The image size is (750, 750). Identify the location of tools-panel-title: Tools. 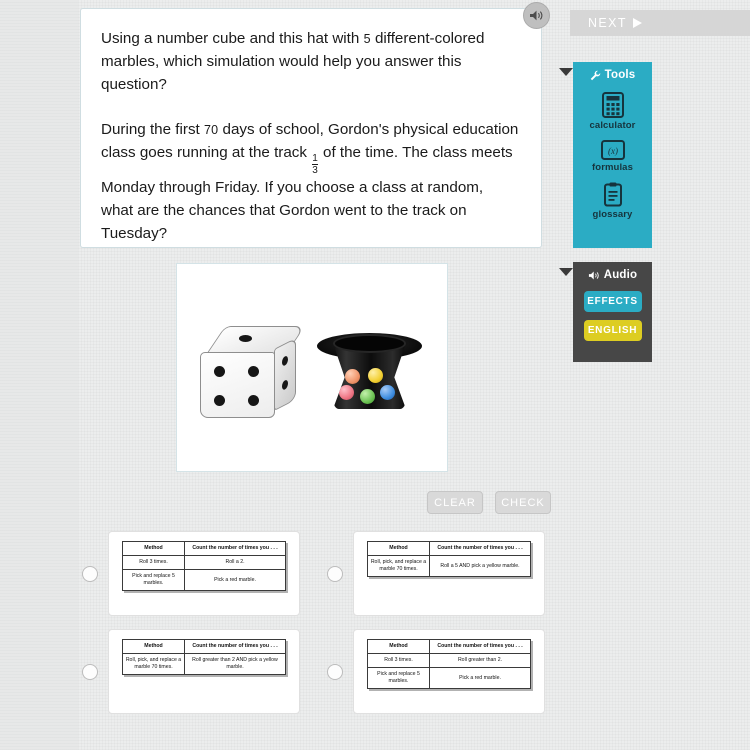
(620, 75).